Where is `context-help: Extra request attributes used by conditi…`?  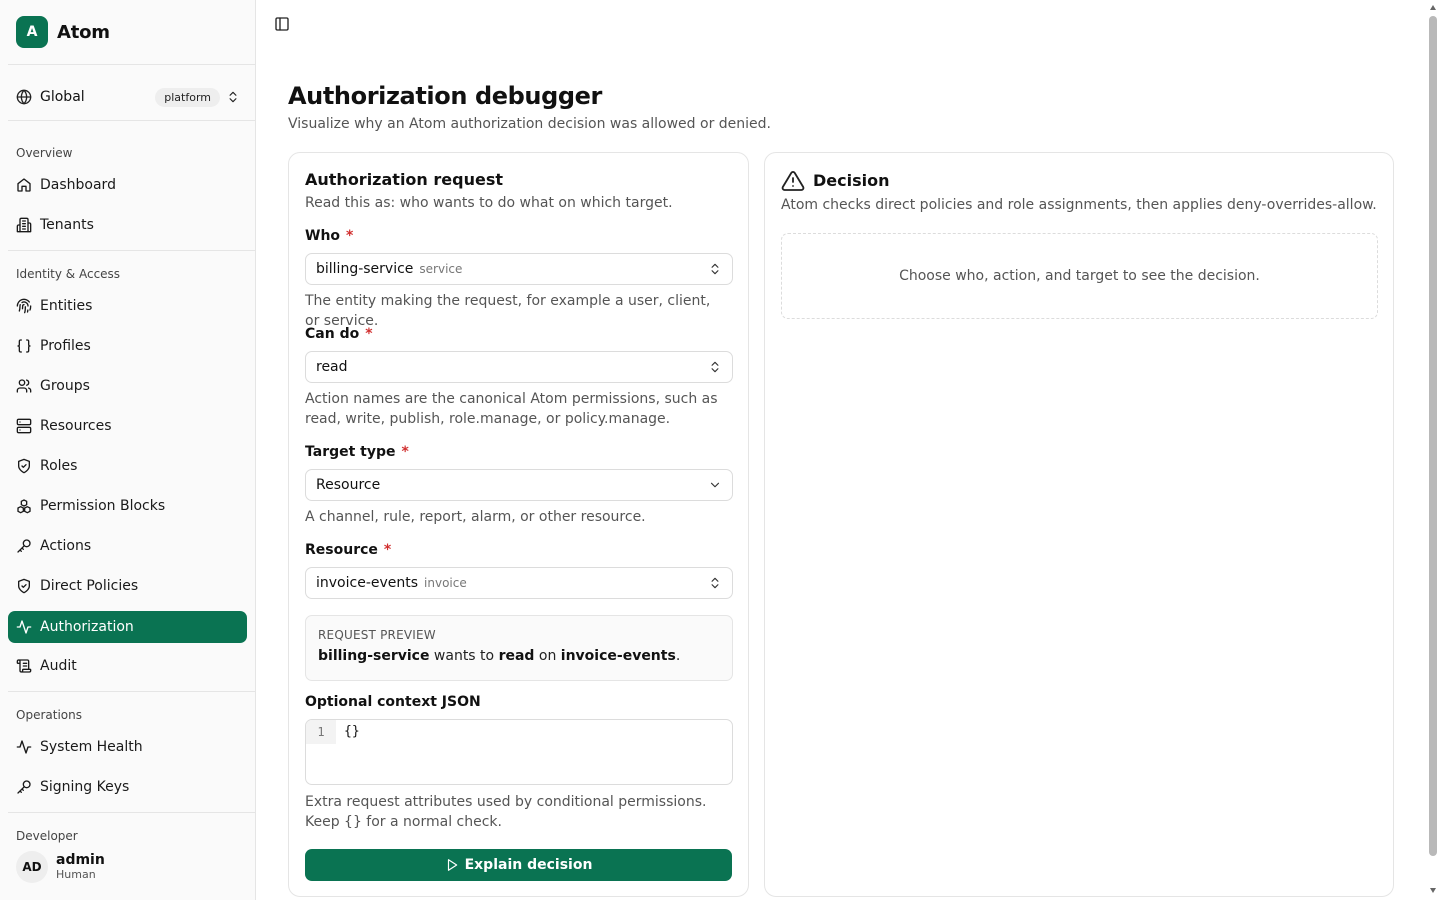
context-help: Extra request attributes used by conditi… is located at coordinates (506, 812).